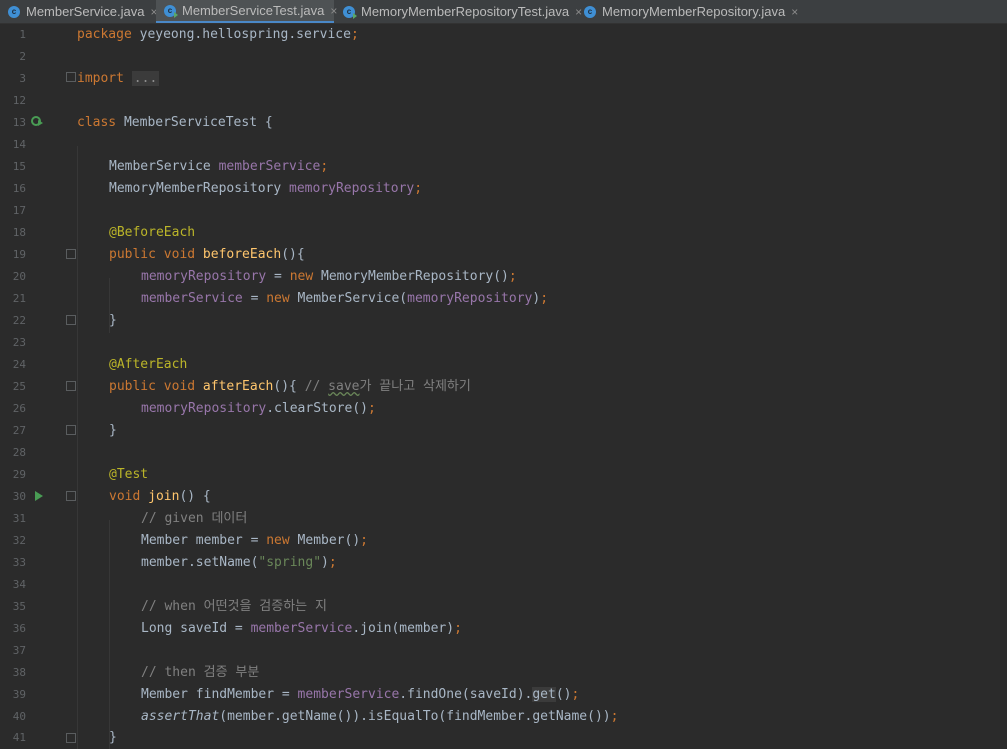  I want to click on code-comment: // given 데이터, so click(194, 518).